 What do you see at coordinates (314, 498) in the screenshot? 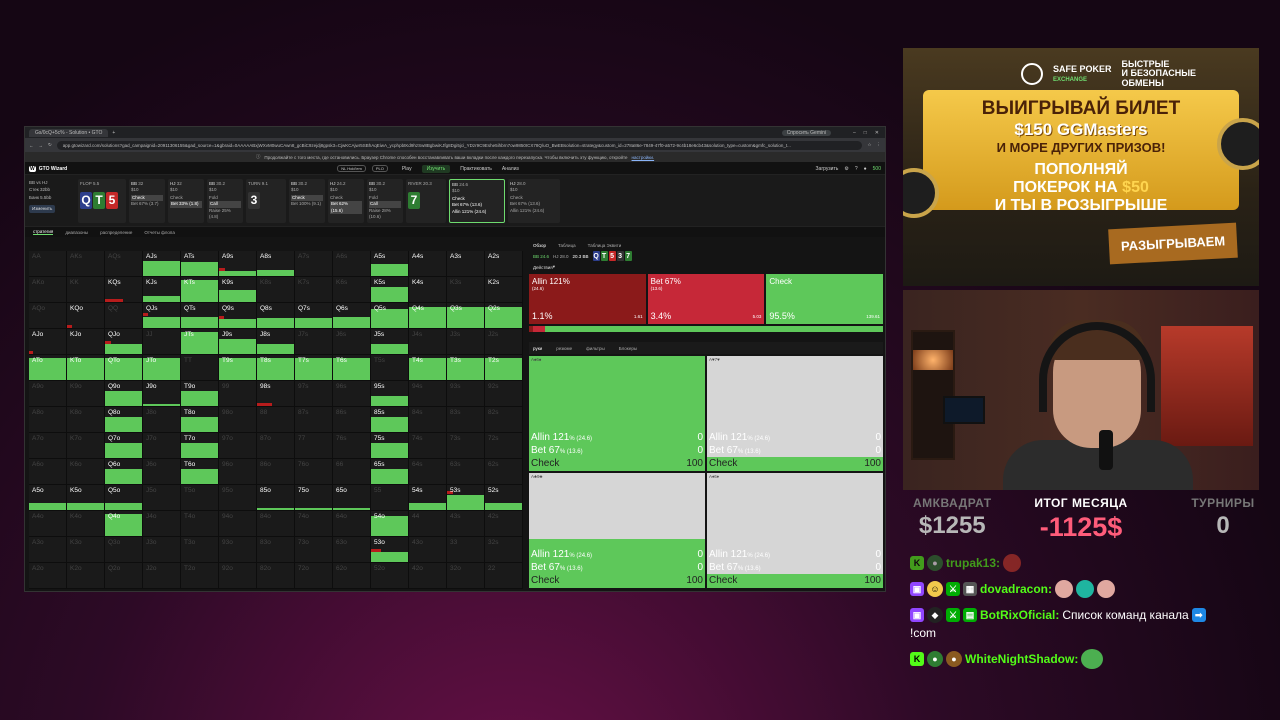
I see `matrix-cell-75o: 75o` at bounding box center [314, 498].